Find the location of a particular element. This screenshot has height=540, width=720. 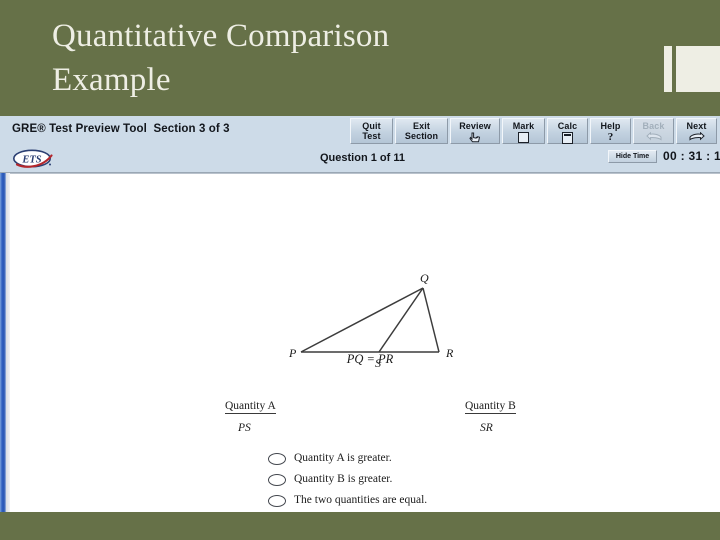

answer-choice-2-text: Quantity B is greater. is located at coordinates (343, 479).